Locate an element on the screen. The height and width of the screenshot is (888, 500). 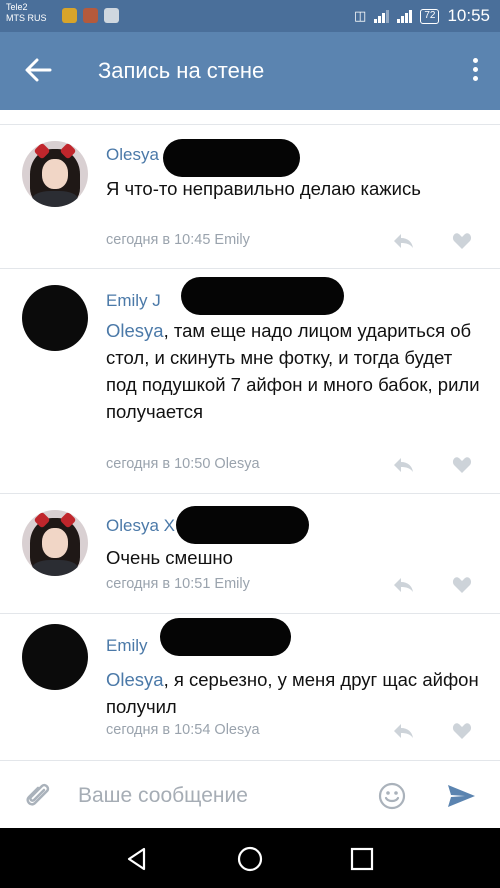
message-composer is located at coordinates (250, 794).